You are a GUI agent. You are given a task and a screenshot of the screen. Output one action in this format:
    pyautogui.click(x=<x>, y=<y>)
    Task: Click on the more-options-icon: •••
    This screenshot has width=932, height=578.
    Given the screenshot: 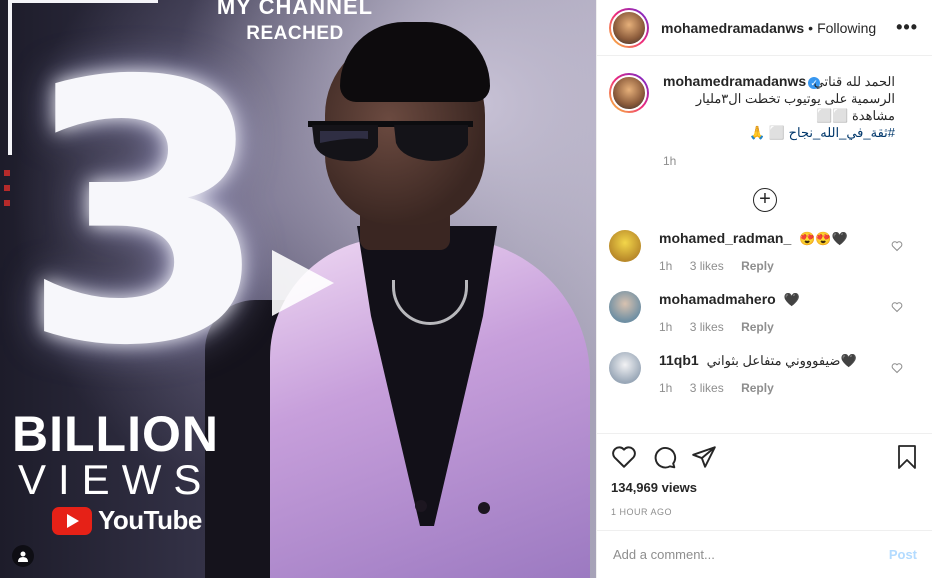 What is the action you would take?
    pyautogui.click(x=907, y=27)
    